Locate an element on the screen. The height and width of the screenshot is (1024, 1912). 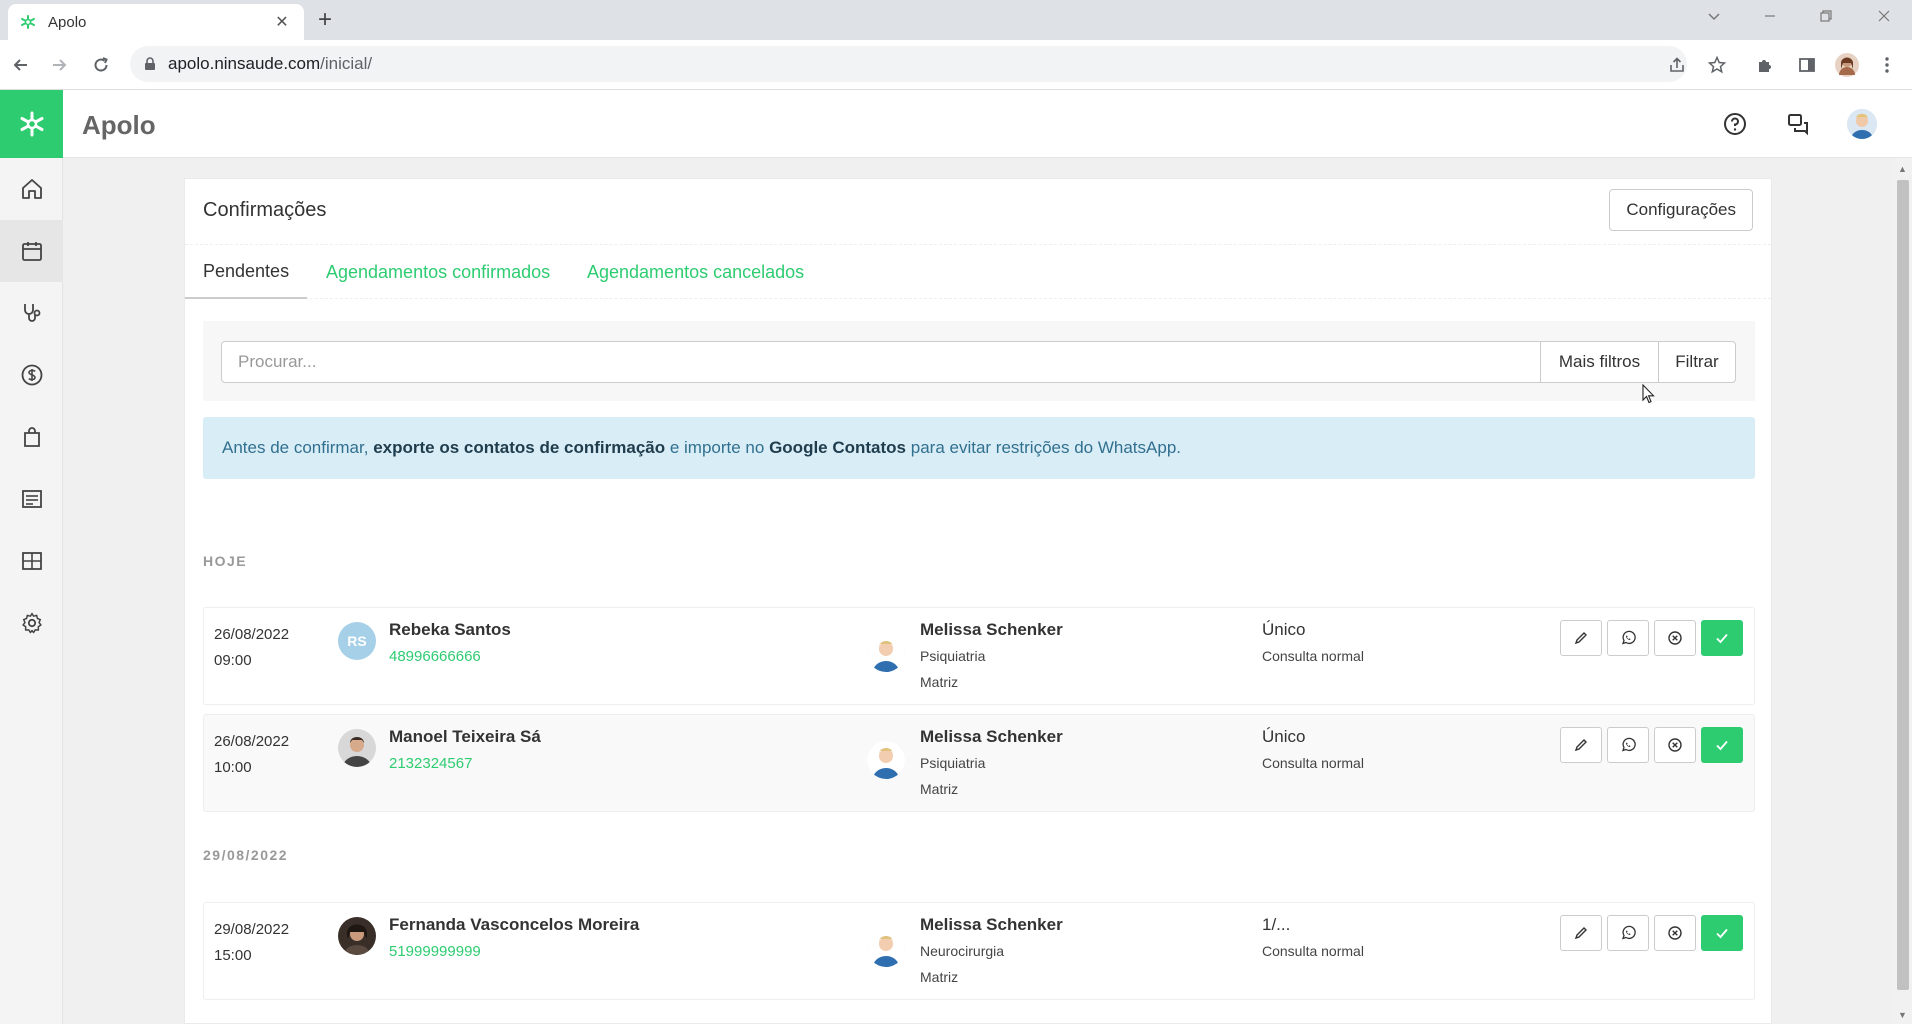
sidebar-item-home is located at coordinates (31, 189).